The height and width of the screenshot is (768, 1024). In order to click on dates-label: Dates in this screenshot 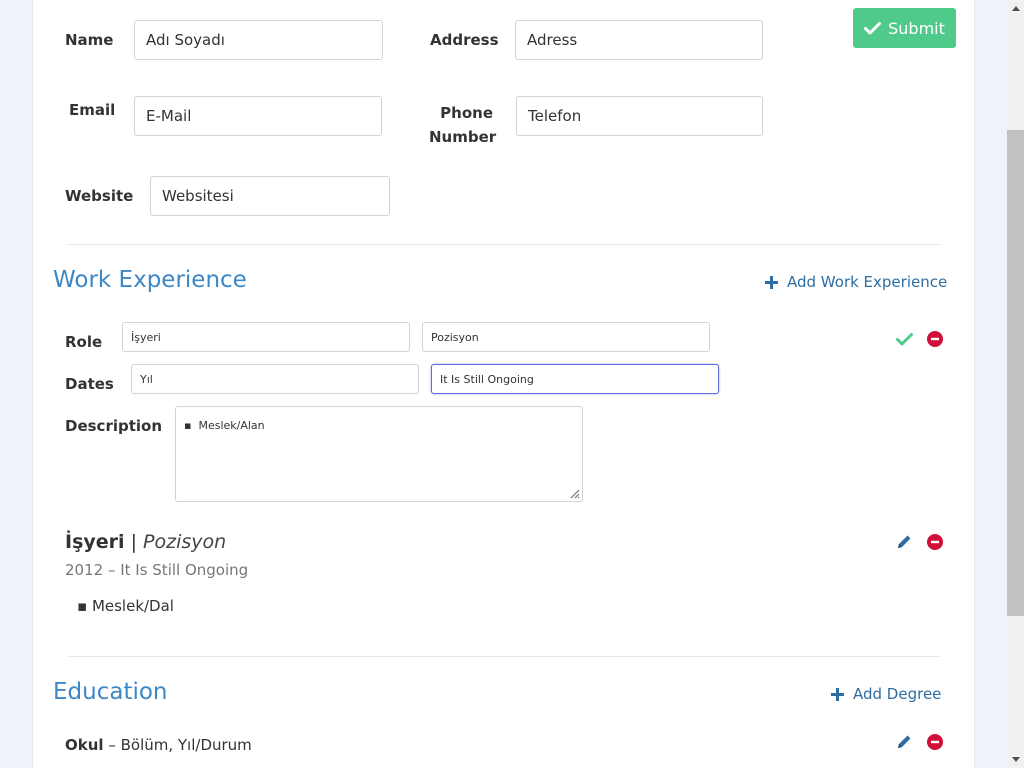, I will do `click(89, 384)`.